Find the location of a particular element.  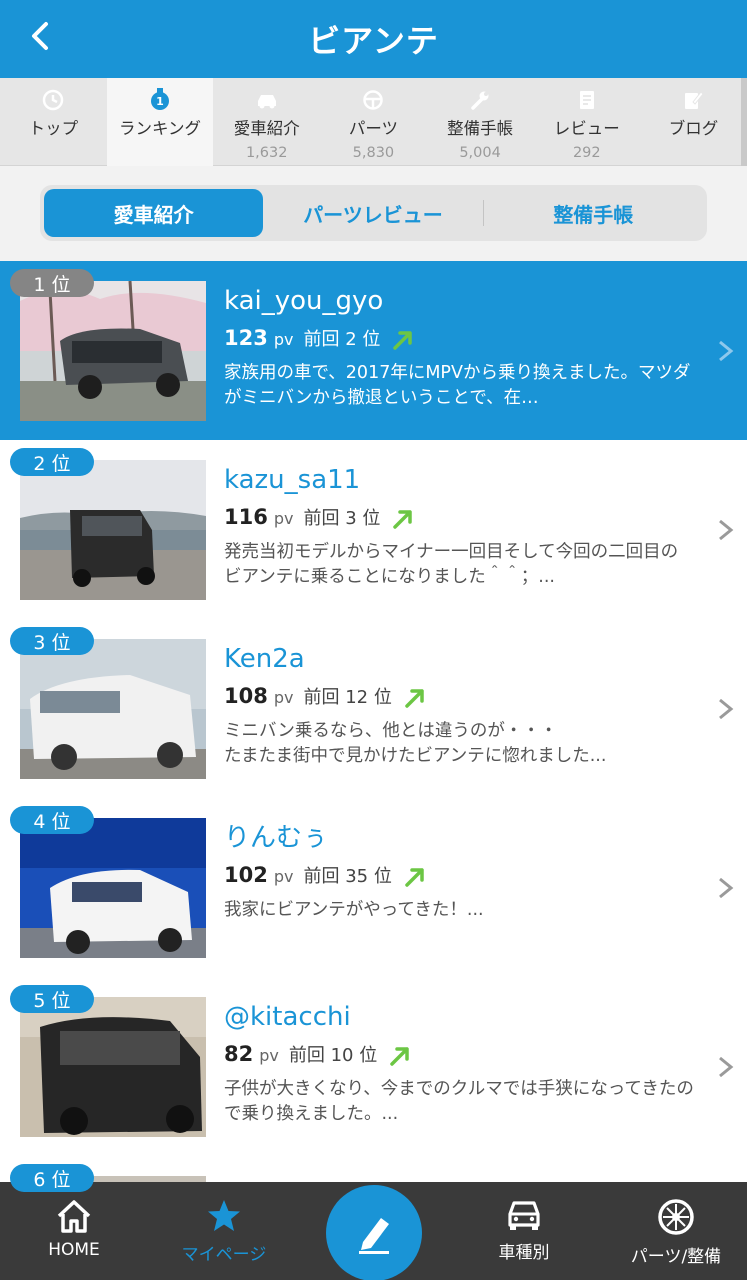

tab-count: 5,830 is located at coordinates (373, 153).